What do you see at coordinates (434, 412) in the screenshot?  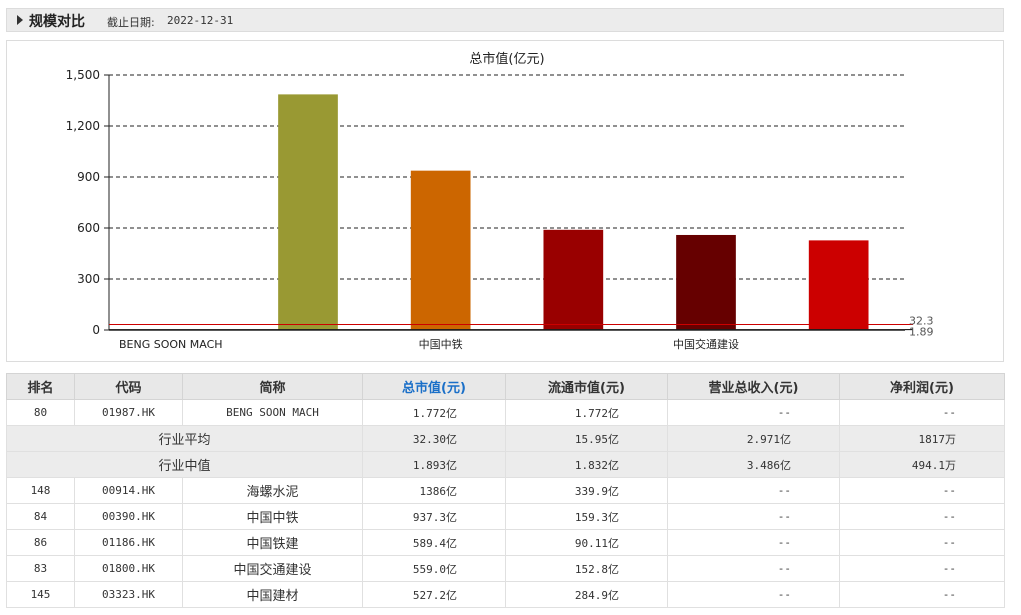 I see `cell-market-cap: 1.772亿` at bounding box center [434, 412].